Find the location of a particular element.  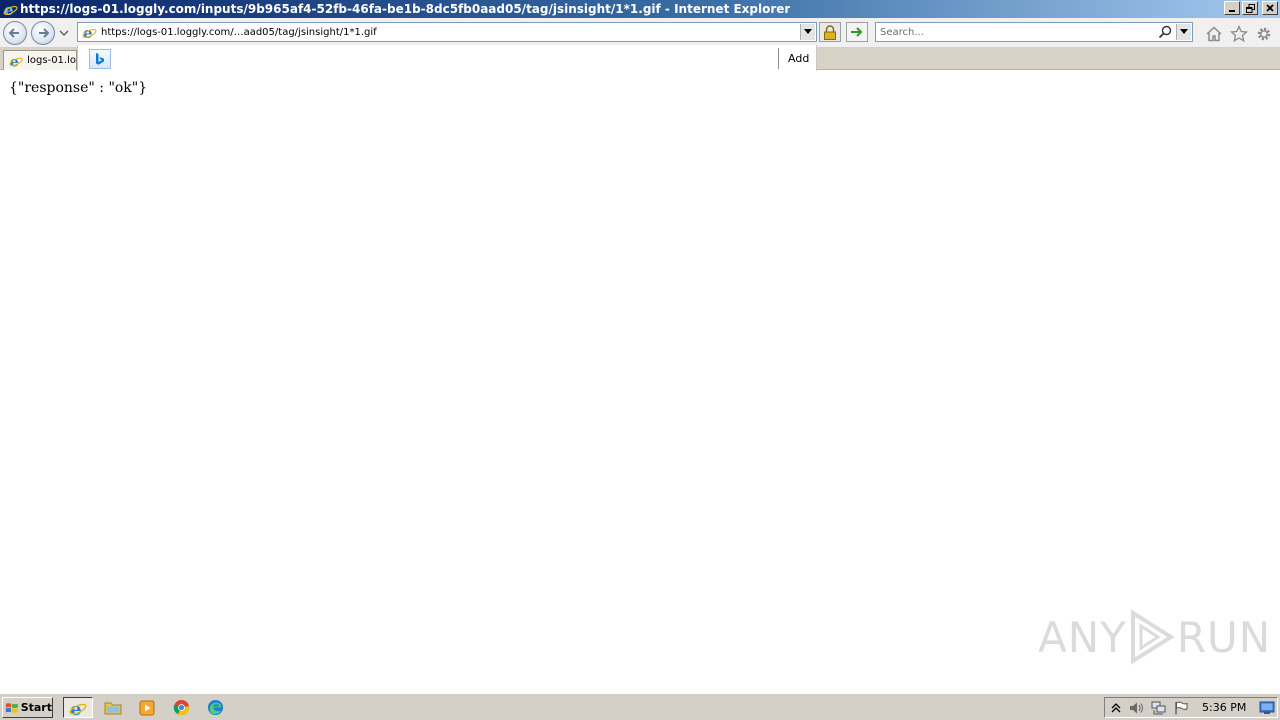

play-logo-icon is located at coordinates (1152, 637).